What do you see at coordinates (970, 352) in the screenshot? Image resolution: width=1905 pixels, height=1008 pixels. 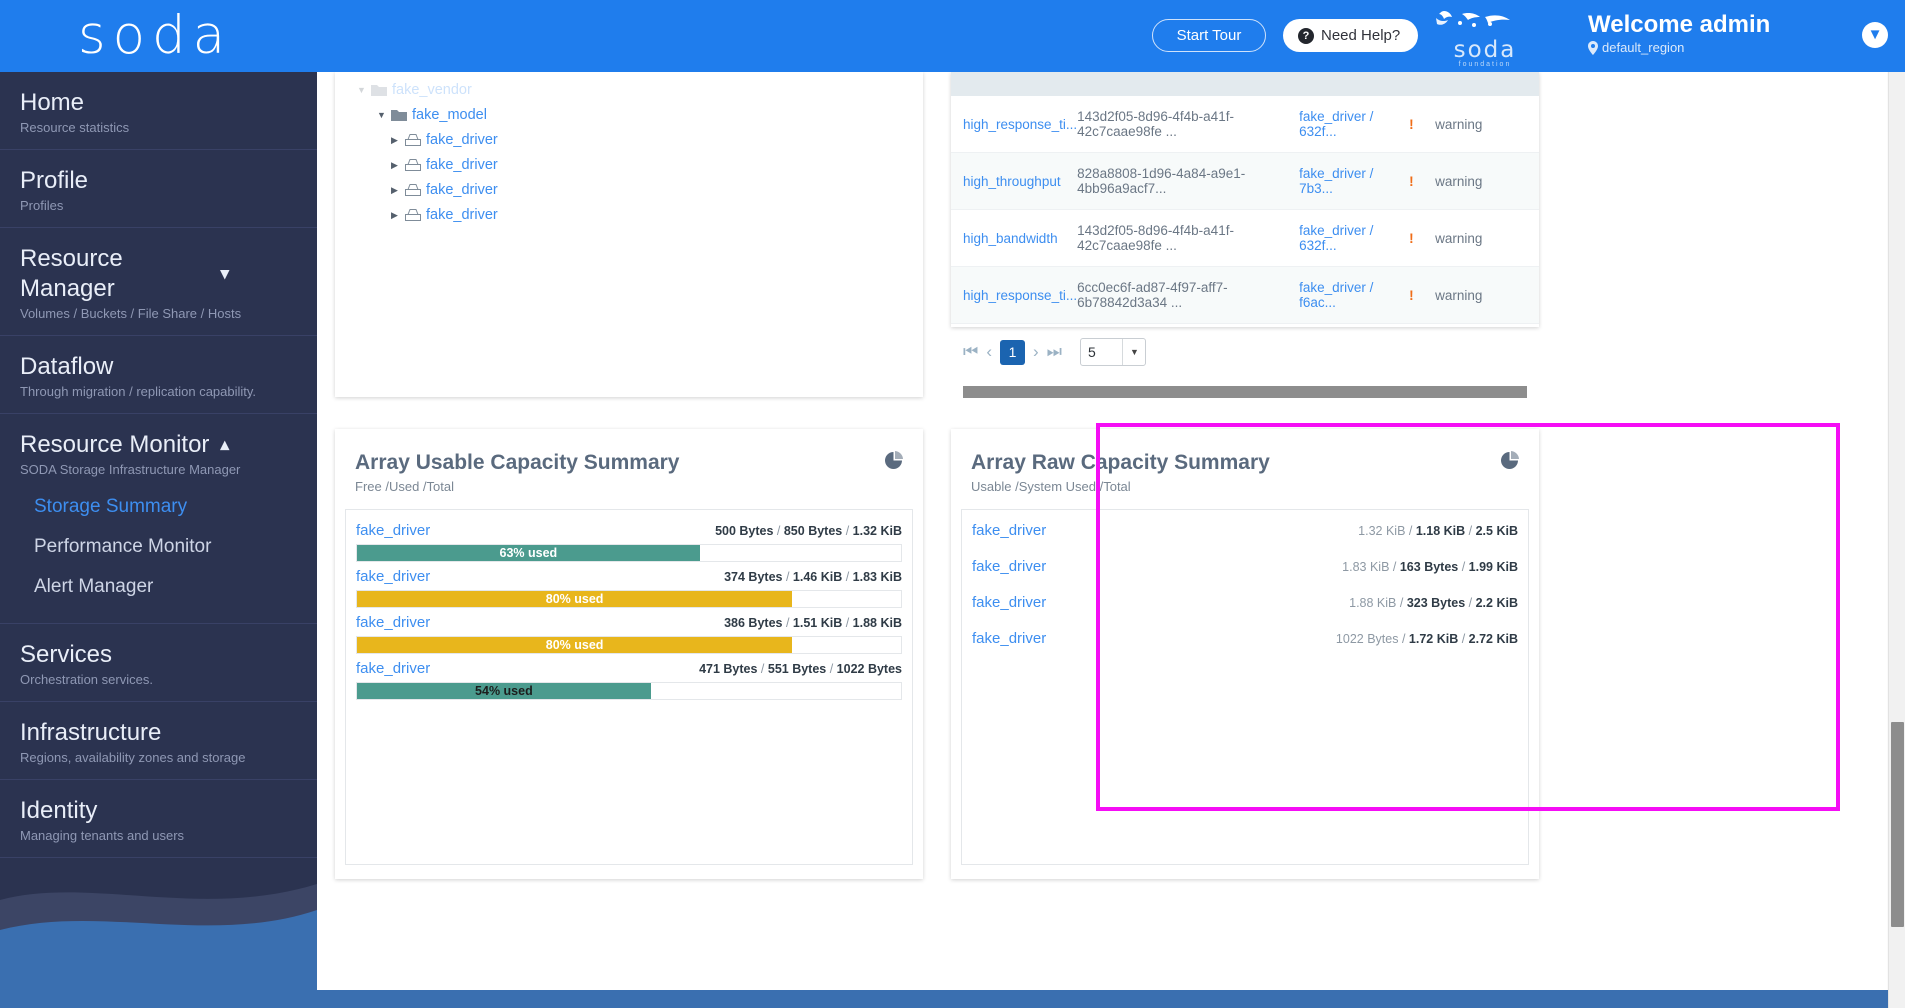 I see `first-page-button: ⏮` at bounding box center [970, 352].